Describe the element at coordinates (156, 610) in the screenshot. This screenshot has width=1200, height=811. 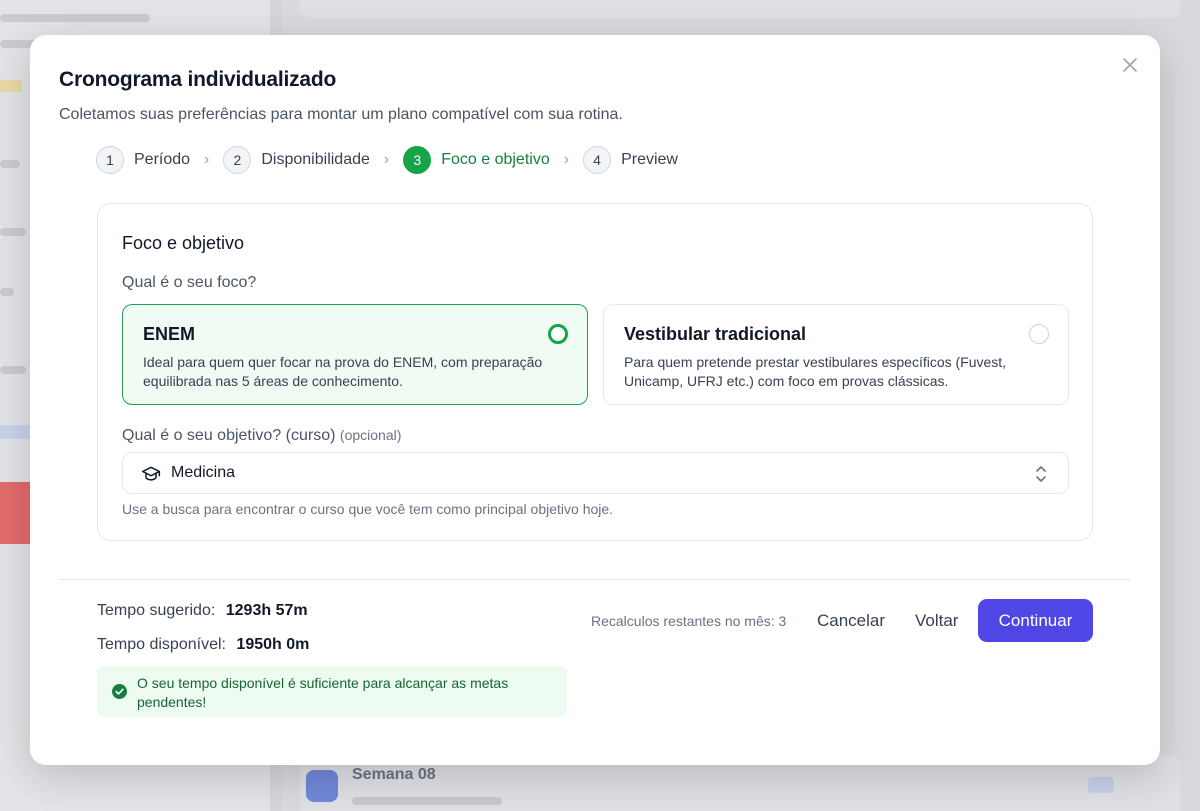
I see `suggested-time-label: Tempo sugerido:` at that location.